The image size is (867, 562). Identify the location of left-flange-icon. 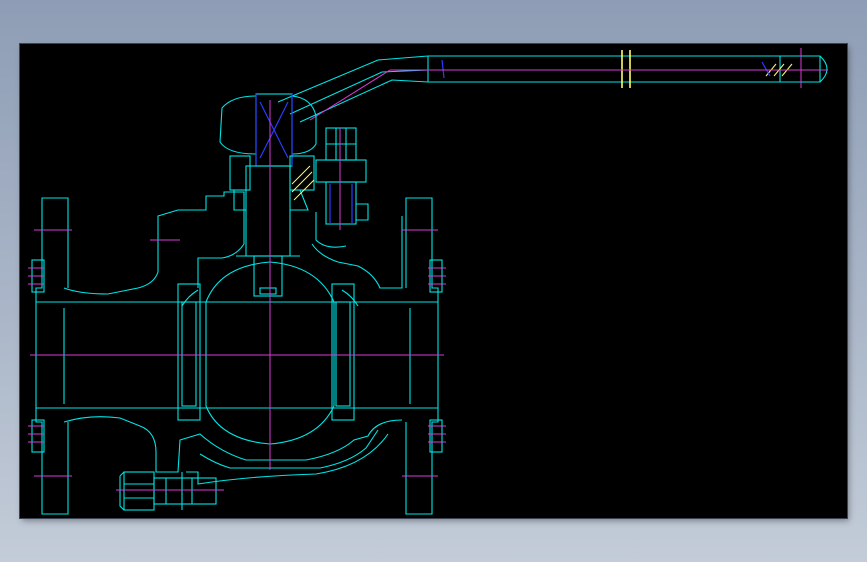
(50, 356).